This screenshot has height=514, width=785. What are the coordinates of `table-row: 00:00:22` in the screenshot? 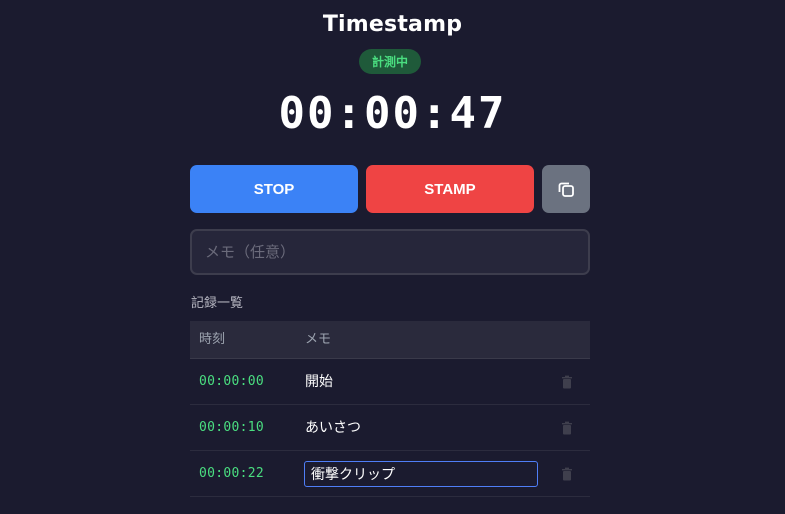 It's located at (390, 474).